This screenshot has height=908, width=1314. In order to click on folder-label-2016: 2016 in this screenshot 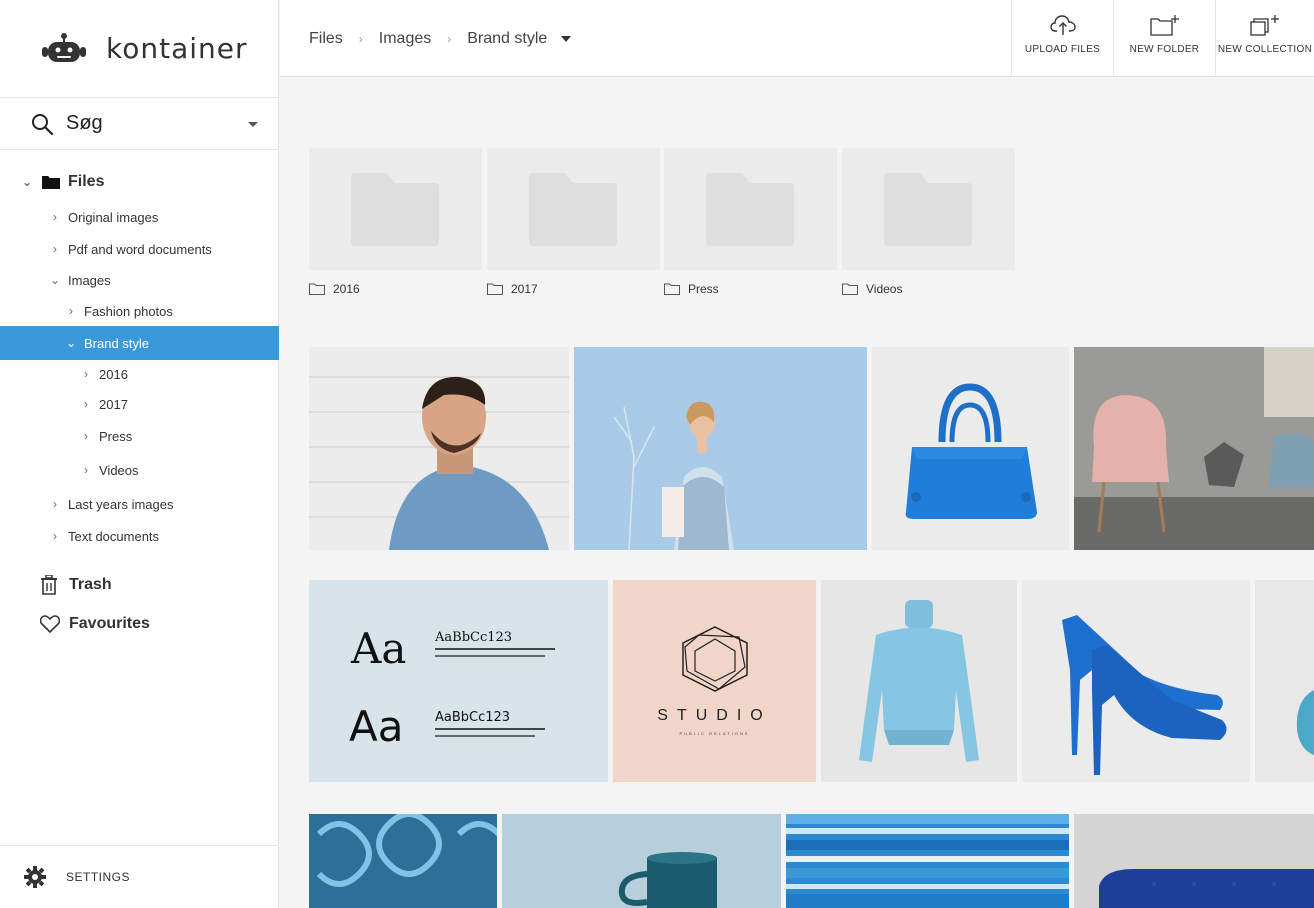, I will do `click(334, 289)`.